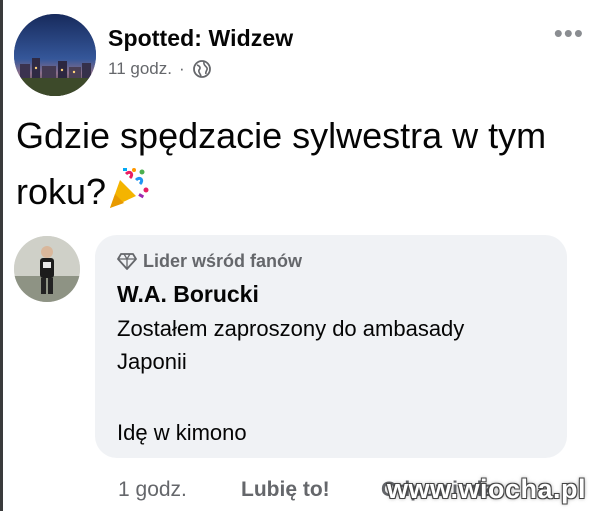 Image resolution: width=600 pixels, height=511 pixels. Describe the element at coordinates (188, 294) in the screenshot. I see `comment-author: W.A. Borucki` at that location.